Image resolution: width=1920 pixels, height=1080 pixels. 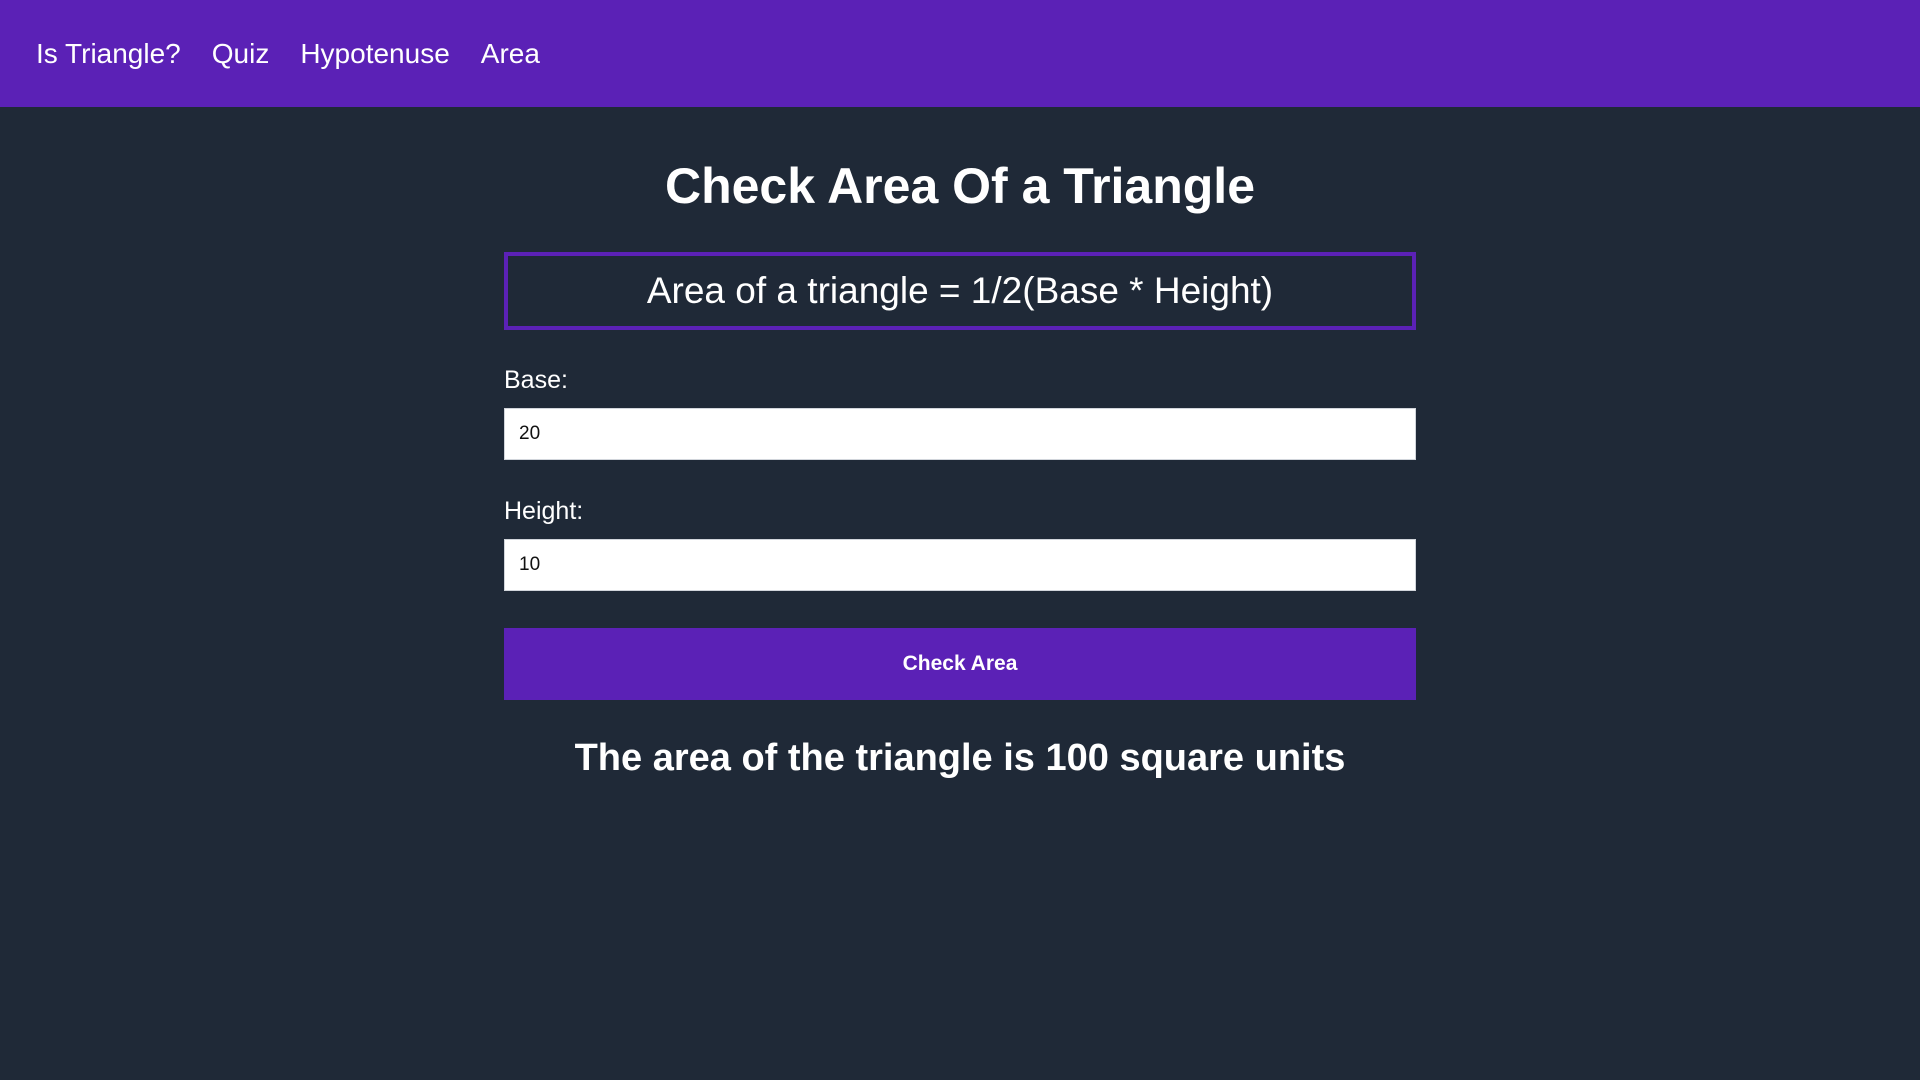 What do you see at coordinates (241, 53) in the screenshot?
I see `nav-link-quiz: Quiz` at bounding box center [241, 53].